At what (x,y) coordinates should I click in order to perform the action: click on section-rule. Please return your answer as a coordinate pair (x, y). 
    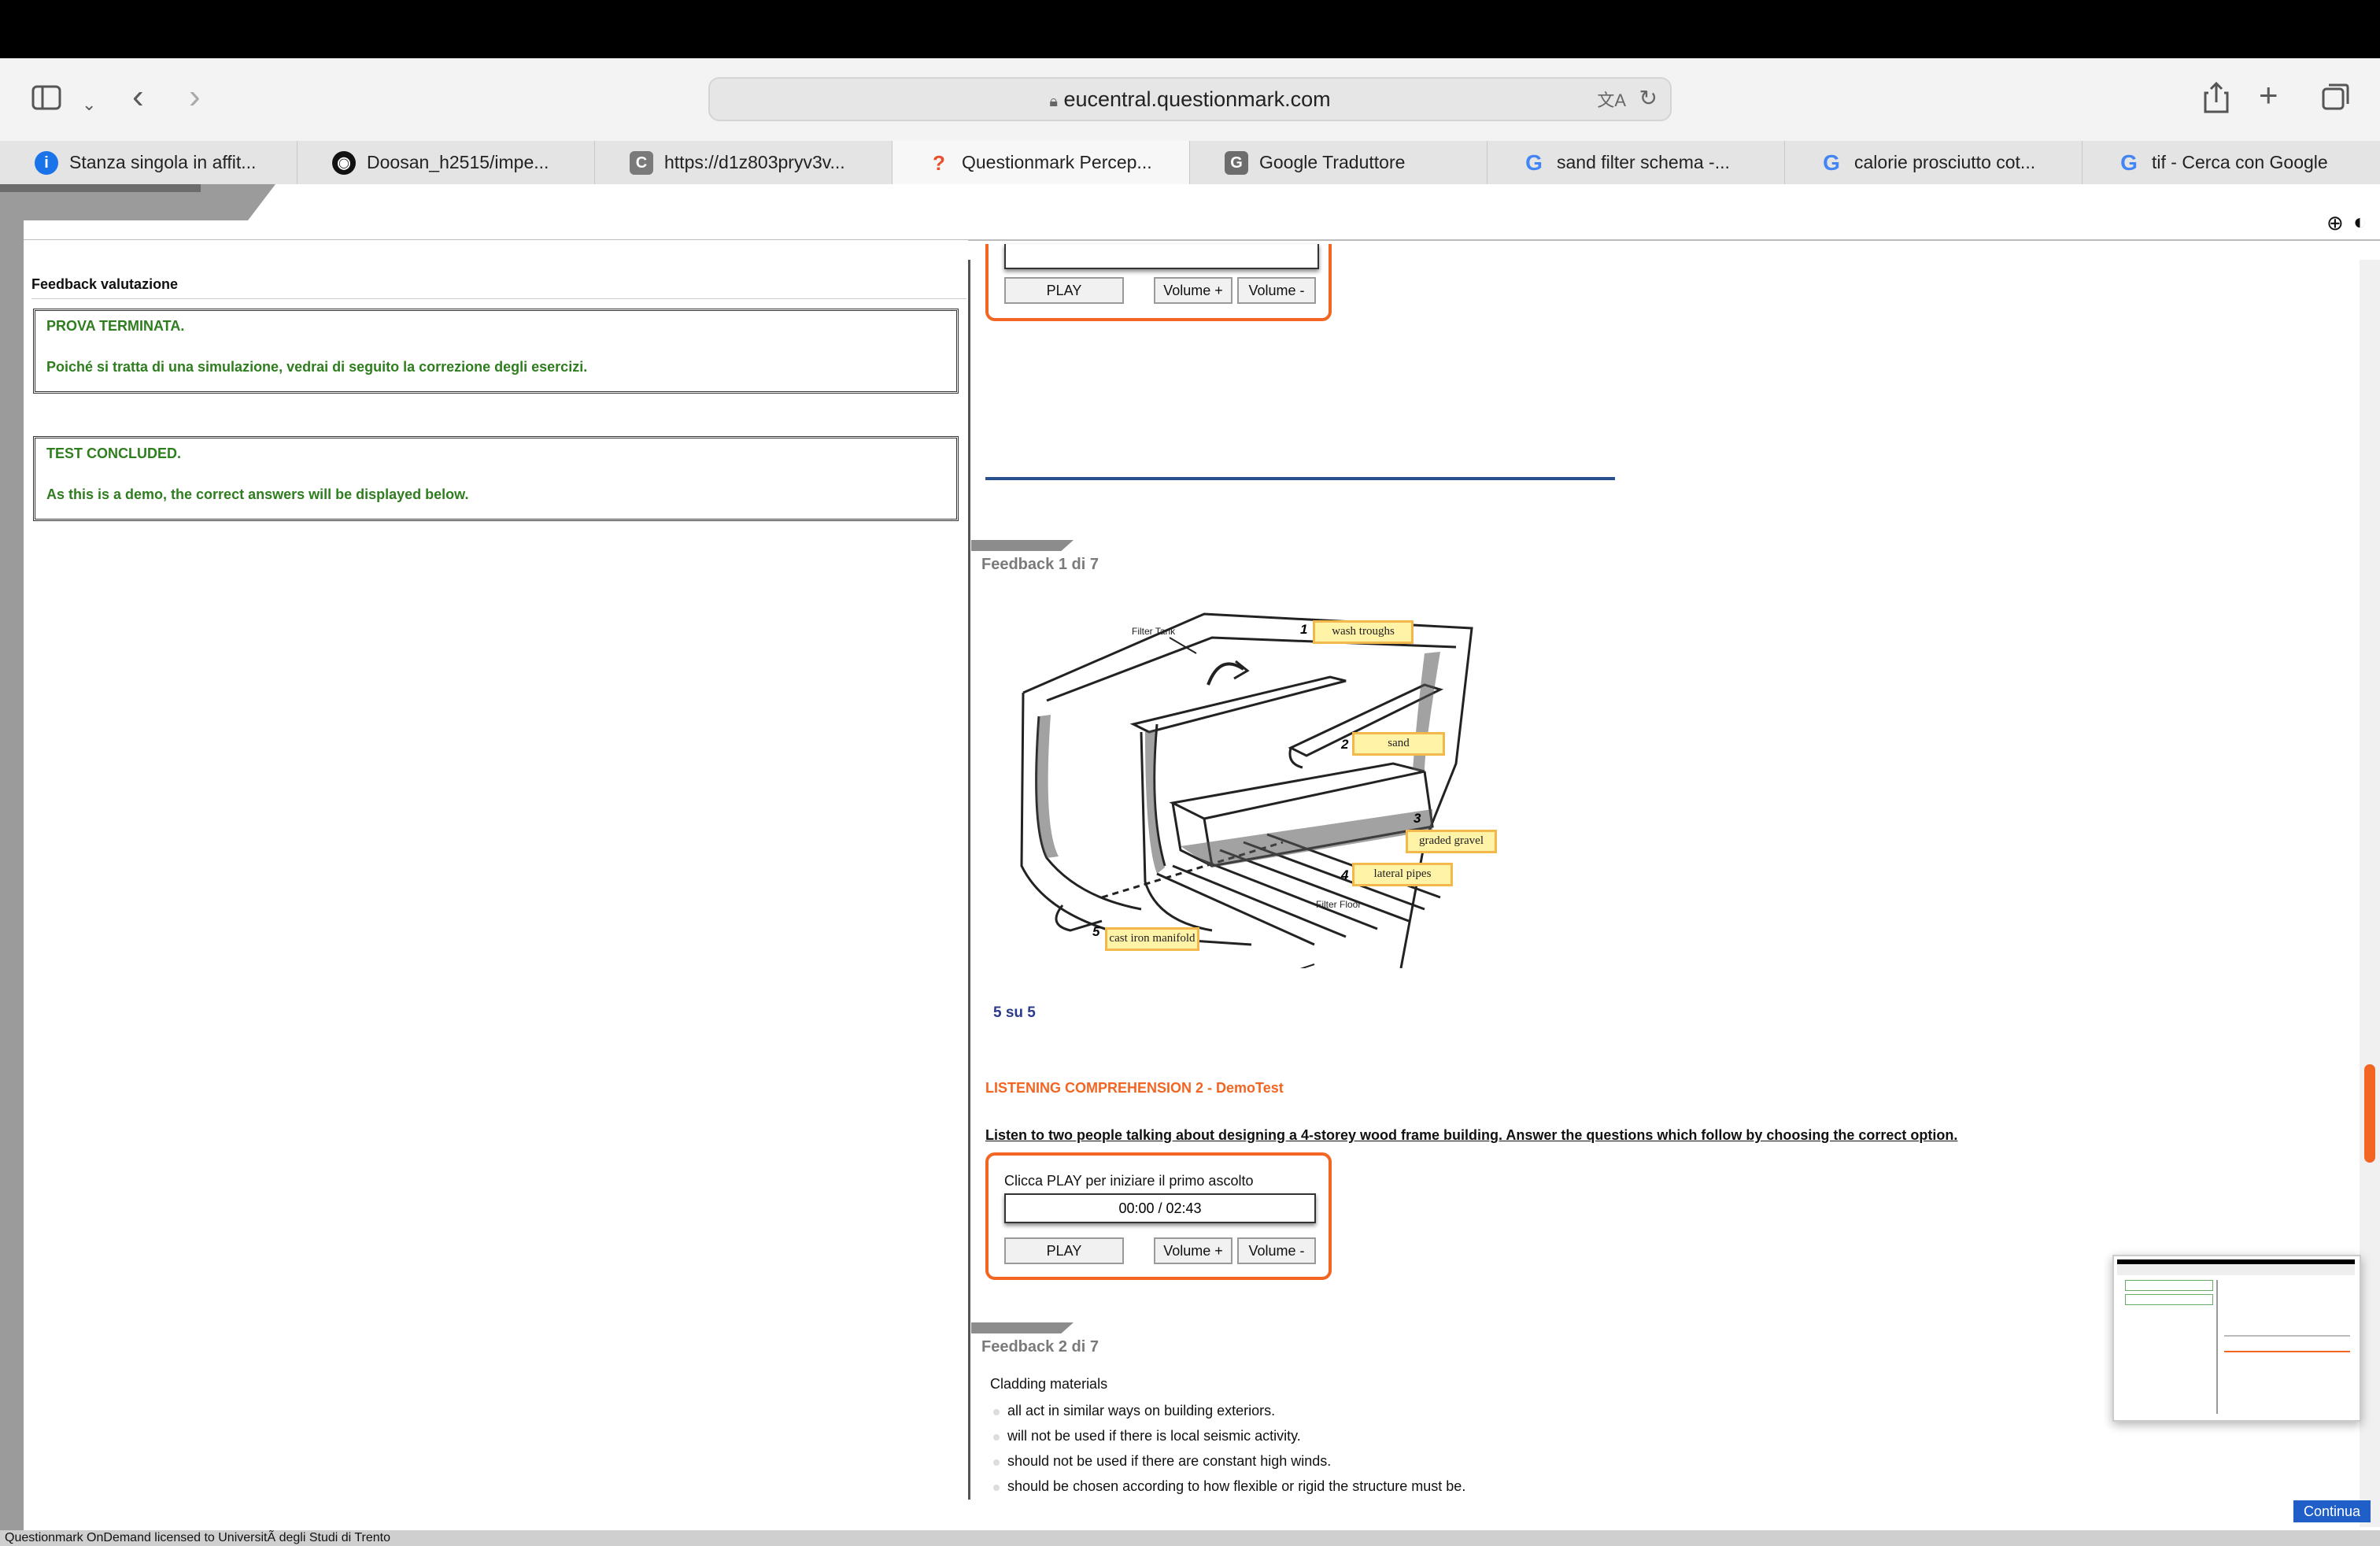
    Looking at the image, I should click on (1300, 478).